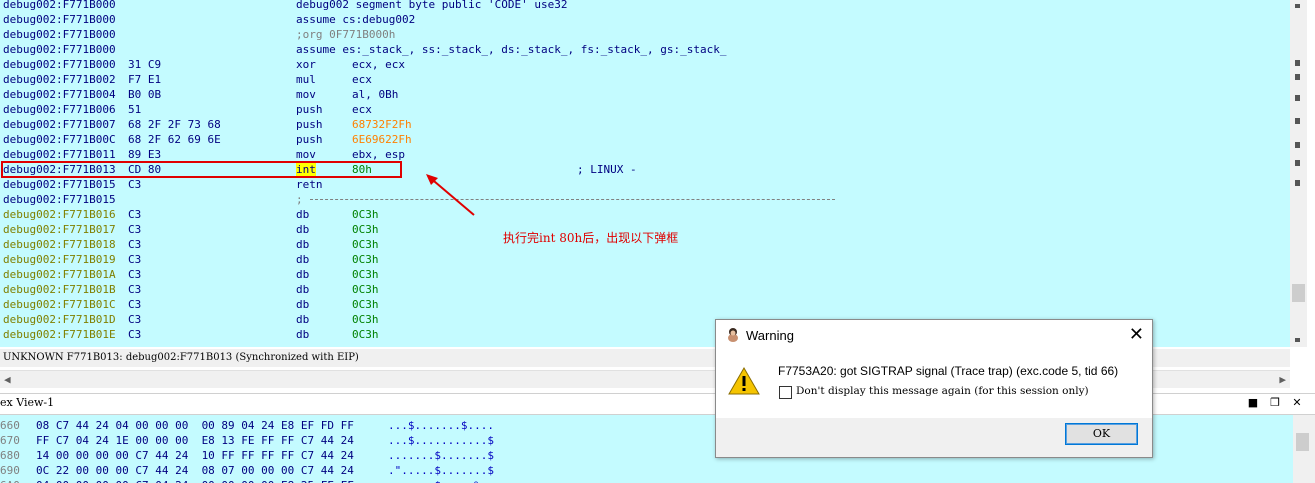 The image size is (1315, 483). I want to click on dialog-titlebar: Warning ✕, so click(934, 335).